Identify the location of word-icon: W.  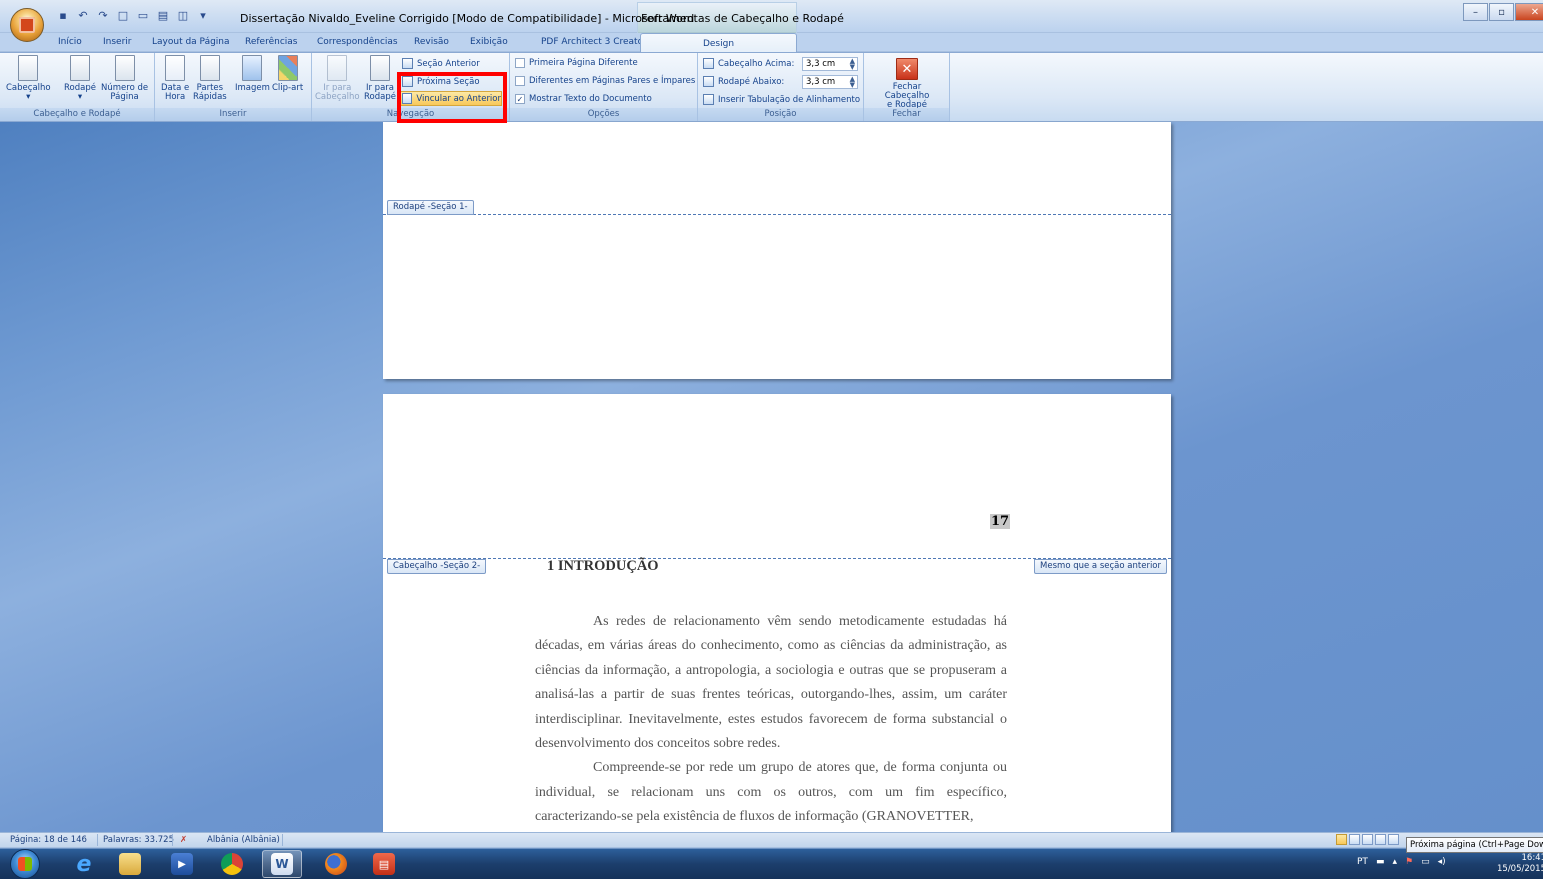
(282, 864).